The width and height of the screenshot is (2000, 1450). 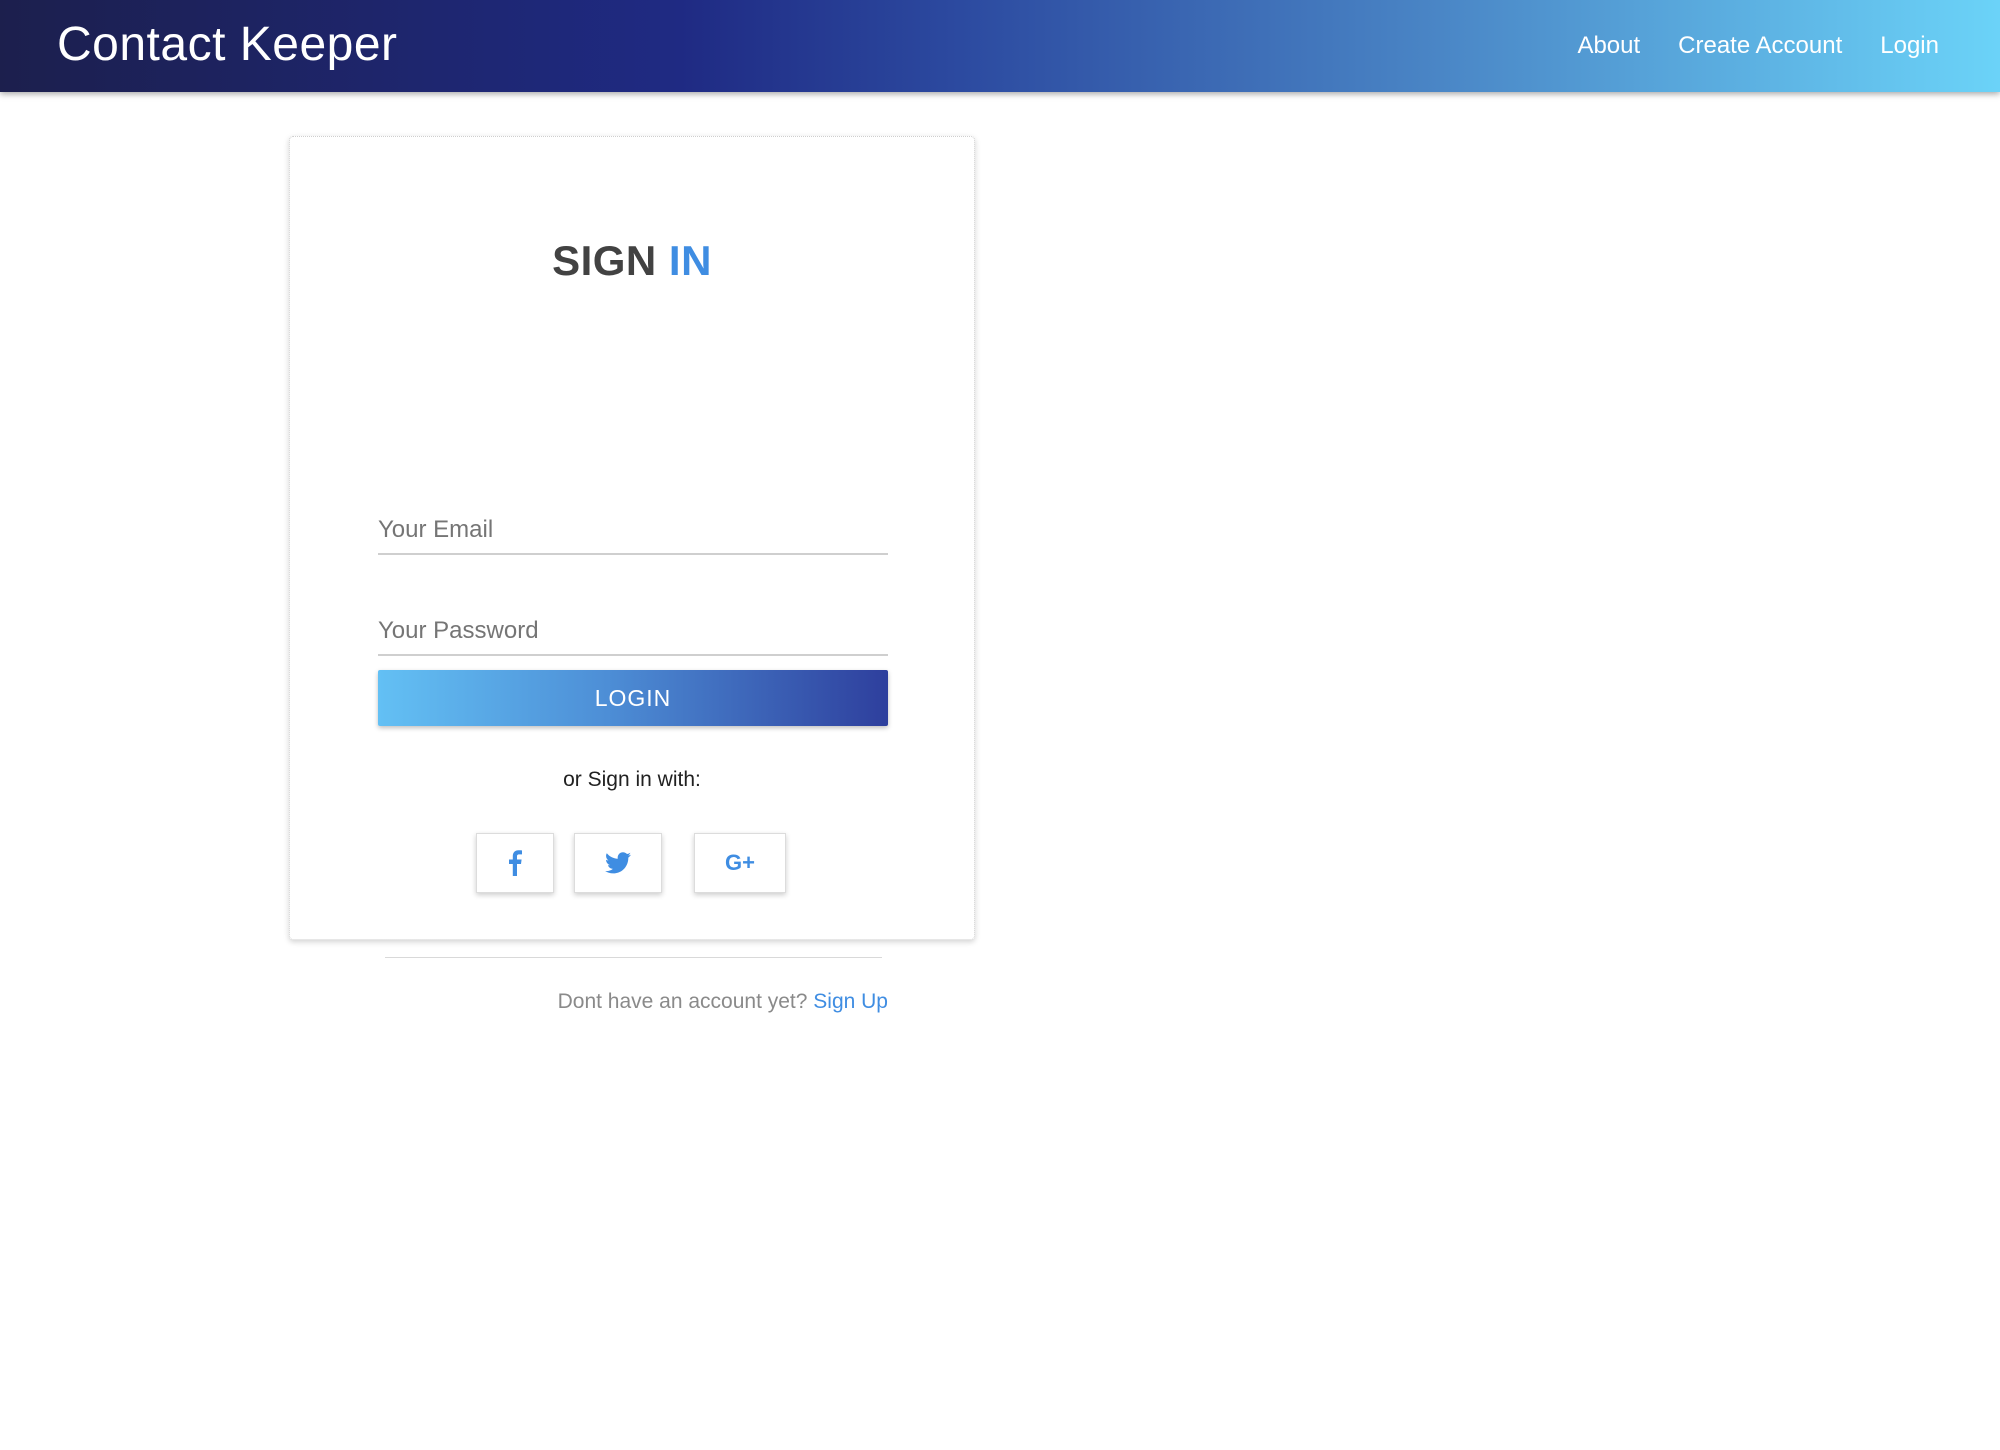 I want to click on nav-links: About Create Account Login, so click(x=1758, y=46).